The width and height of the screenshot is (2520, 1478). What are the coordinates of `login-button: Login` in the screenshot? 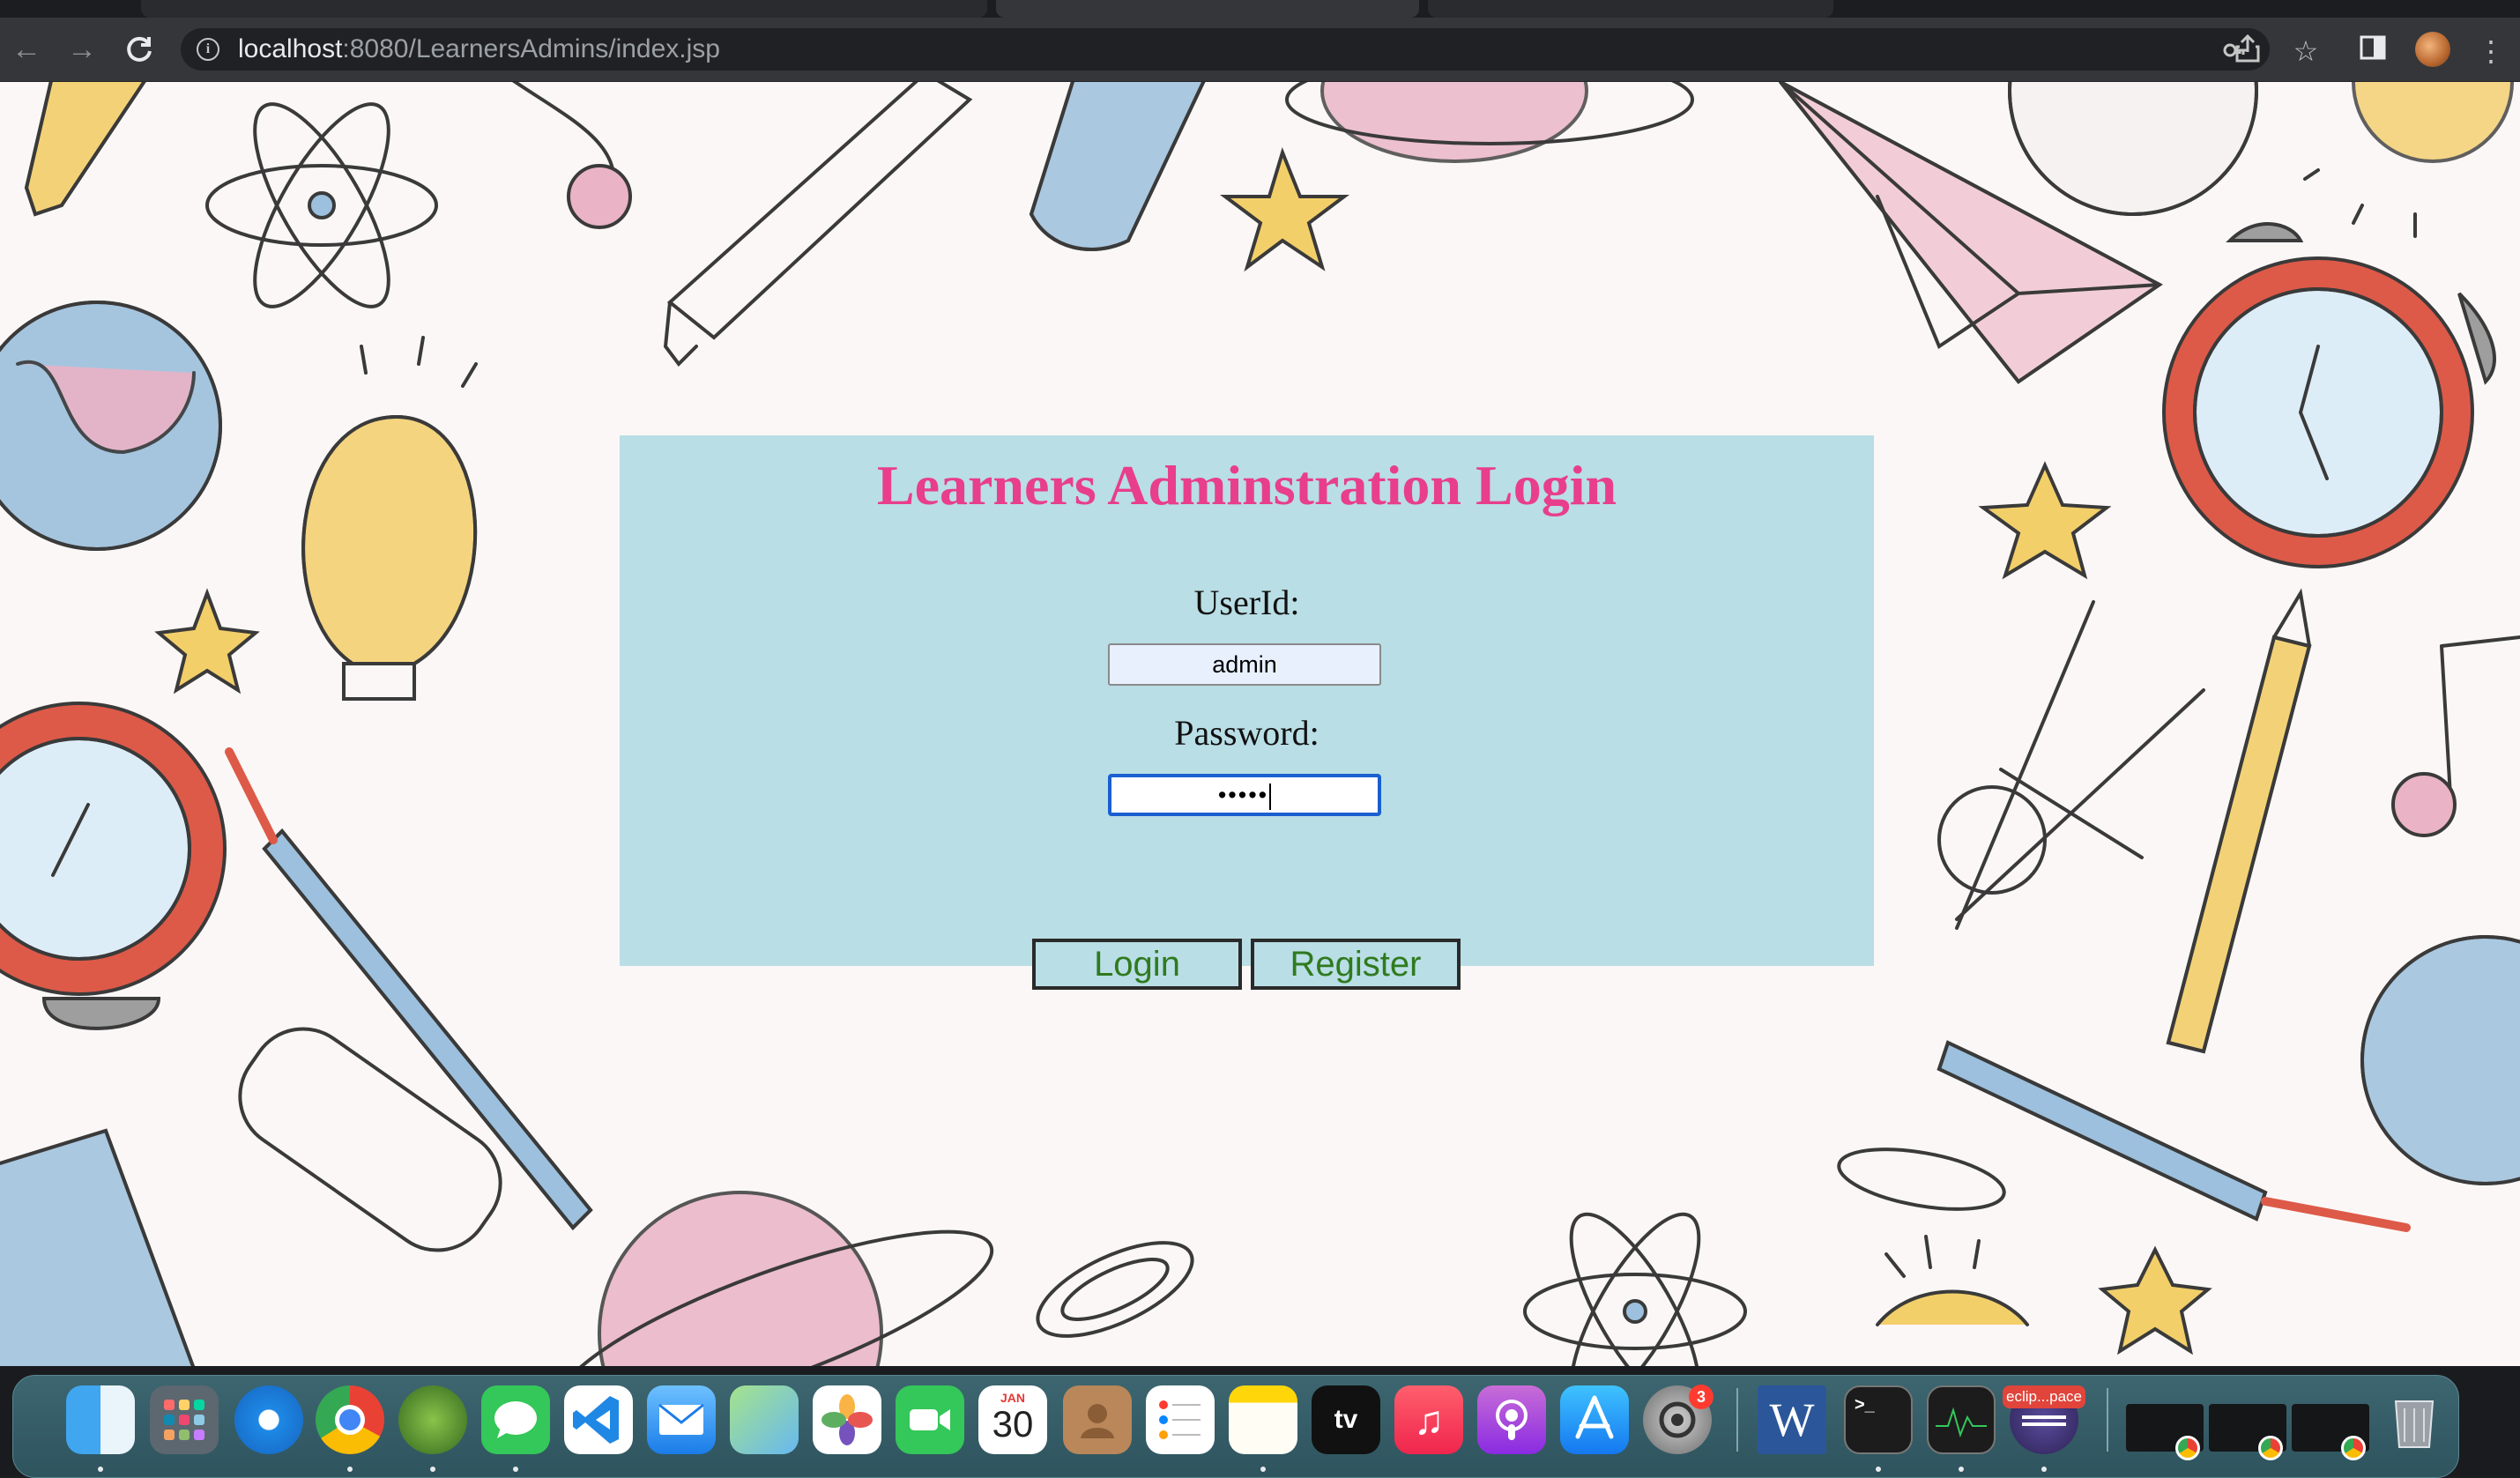 It's located at (1137, 964).